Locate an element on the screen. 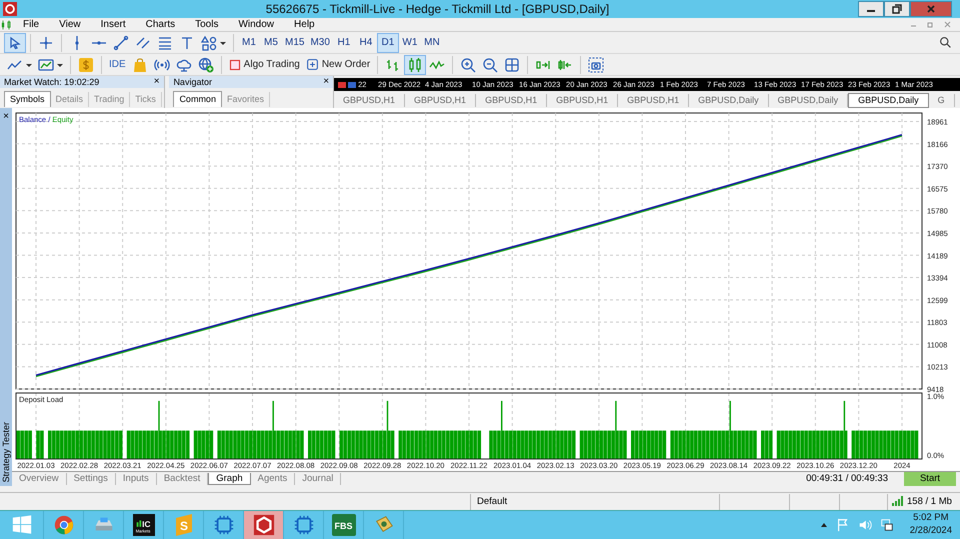 The width and height of the screenshot is (960, 539). clock-time: 5:02 PM is located at coordinates (931, 518).